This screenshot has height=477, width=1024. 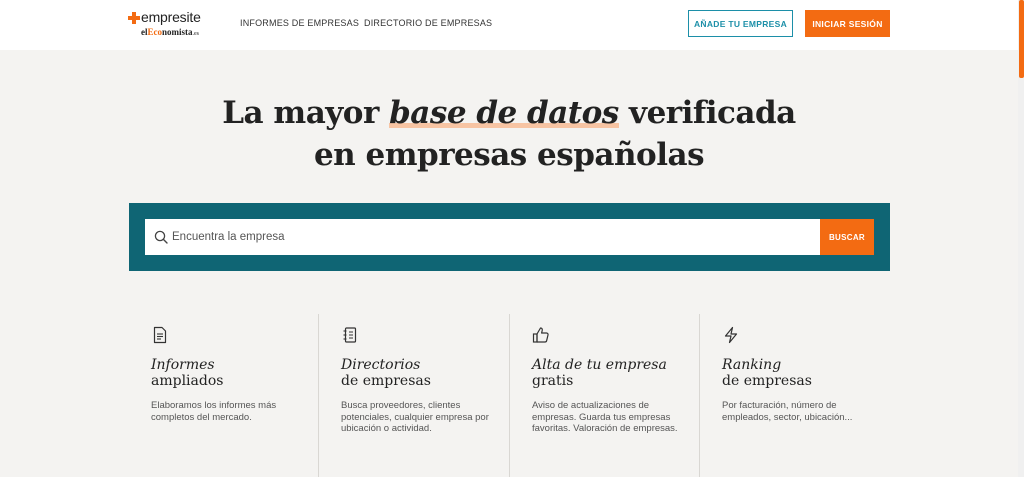 I want to click on login-button: INICIAR SESIÓN, so click(x=847, y=23).